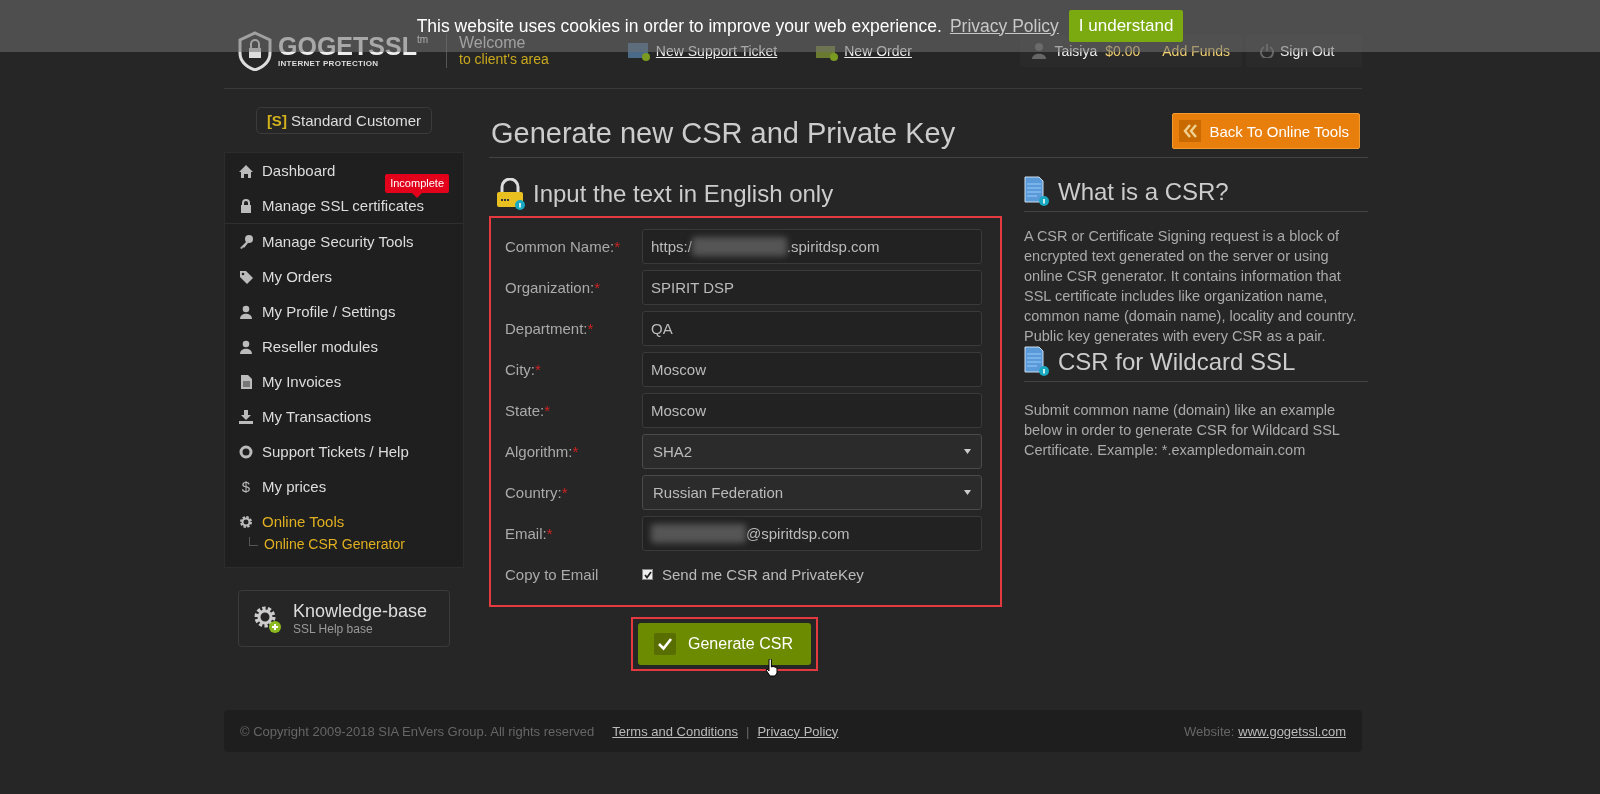 The height and width of the screenshot is (794, 1600). I want to click on sidebar-item: $ My prices, so click(283, 486).